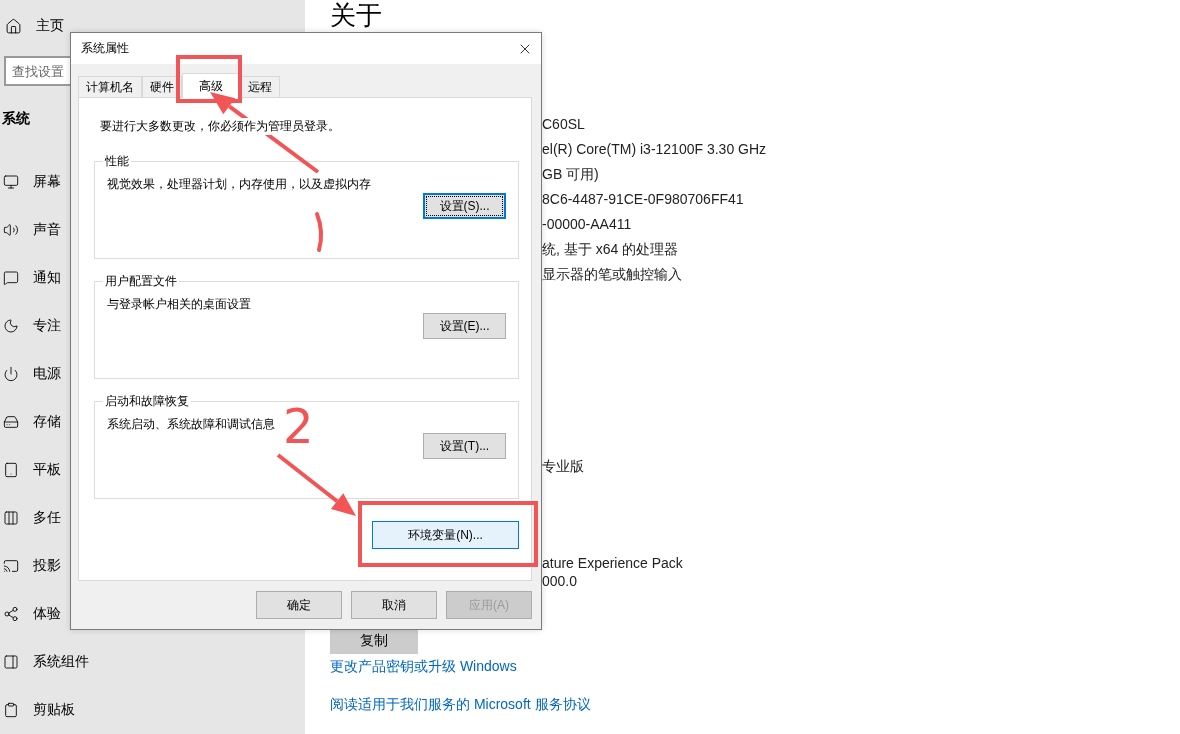  Describe the element at coordinates (117, 161) in the screenshot. I see `group-title: 性能` at that location.